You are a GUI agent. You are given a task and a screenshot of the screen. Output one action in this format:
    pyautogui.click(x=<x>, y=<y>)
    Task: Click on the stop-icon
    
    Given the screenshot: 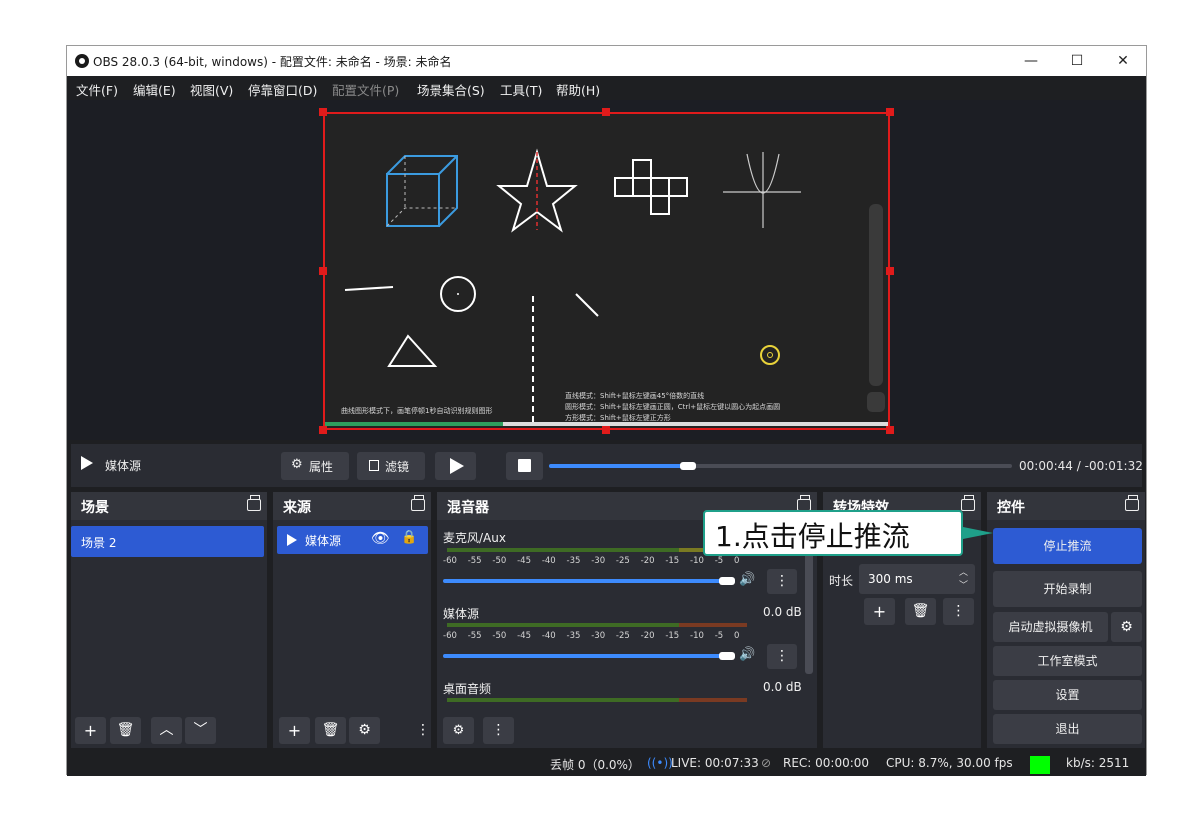 What is the action you would take?
    pyautogui.click(x=524, y=465)
    